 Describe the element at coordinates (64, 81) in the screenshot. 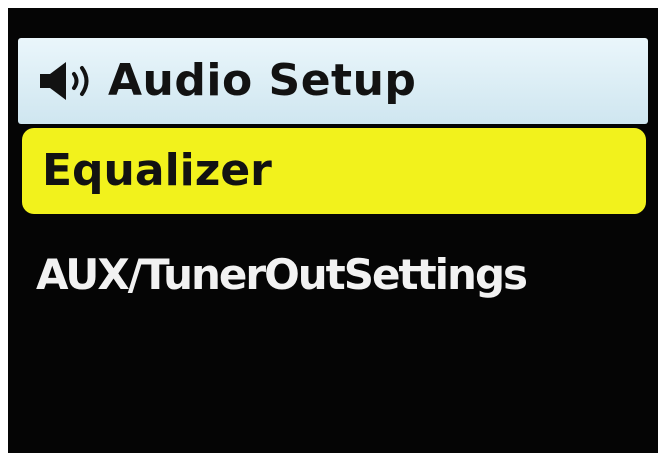

I see `speaker-icon` at that location.